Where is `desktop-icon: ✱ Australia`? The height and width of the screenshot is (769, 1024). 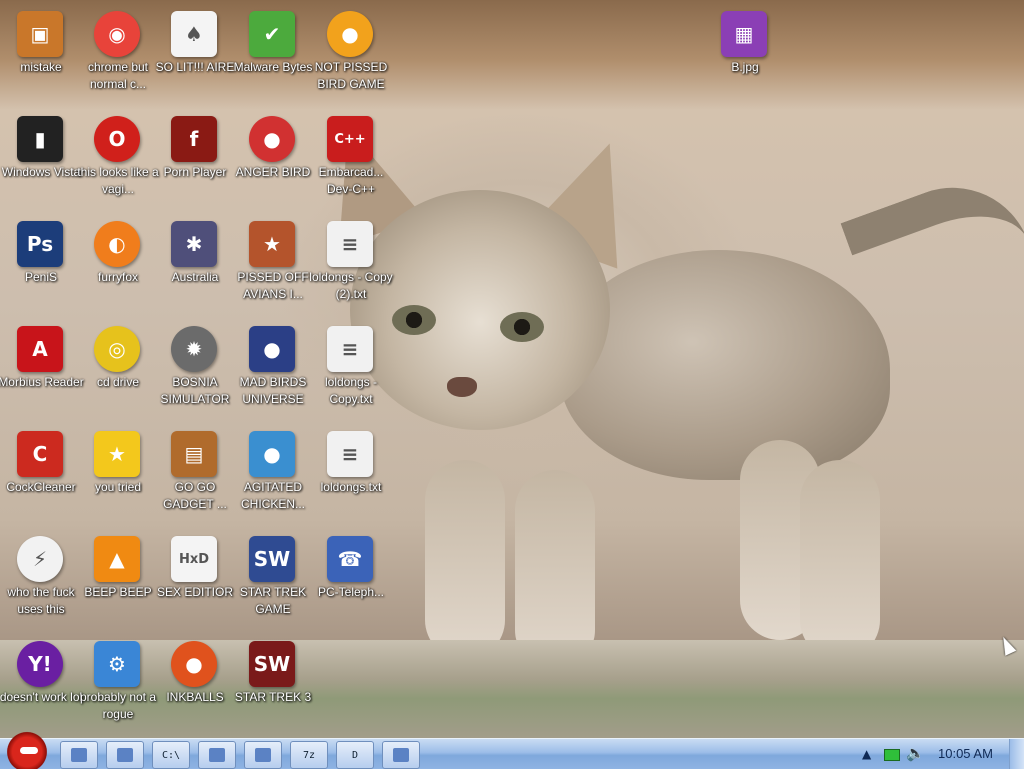
desktop-icon: ✱ Australia is located at coordinates (195, 267).